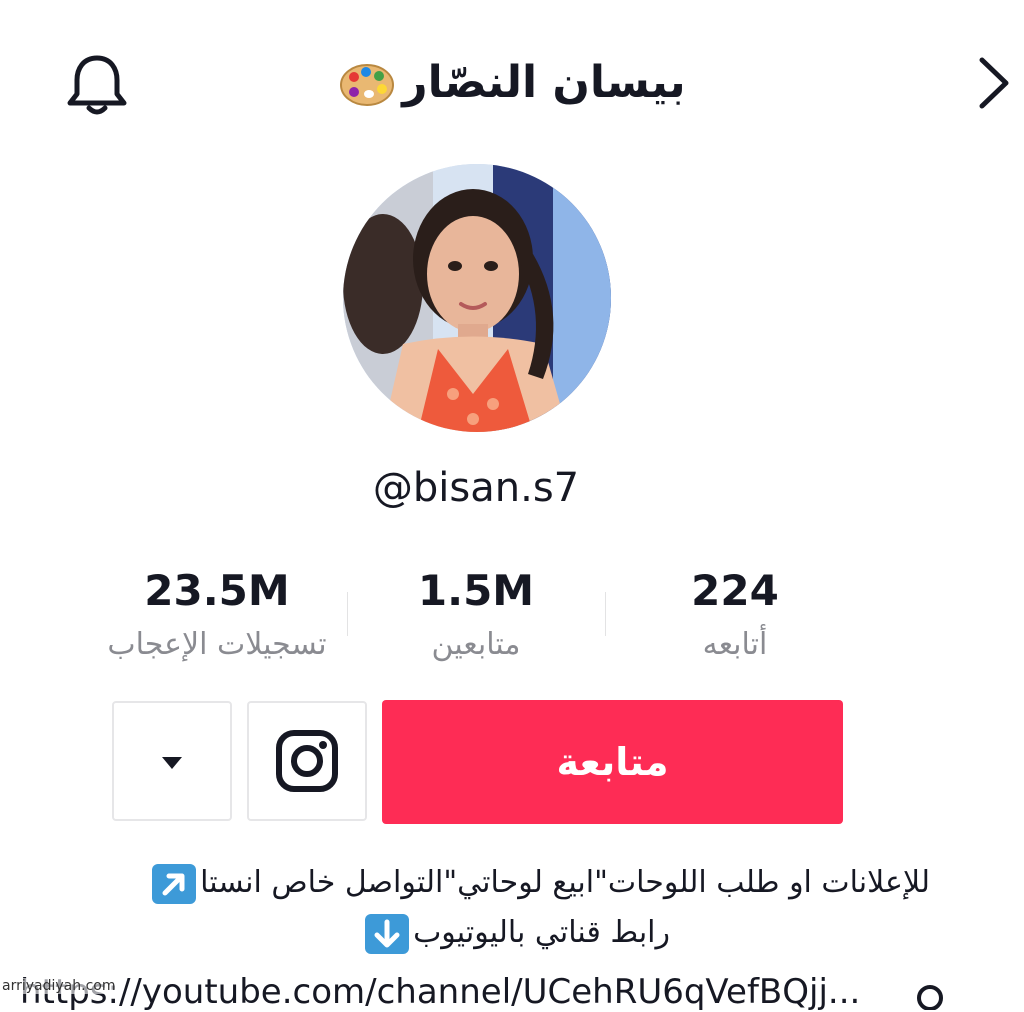 Image resolution: width=1024 pixels, height=1012 pixels. I want to click on caret-down-icon, so click(172, 763).